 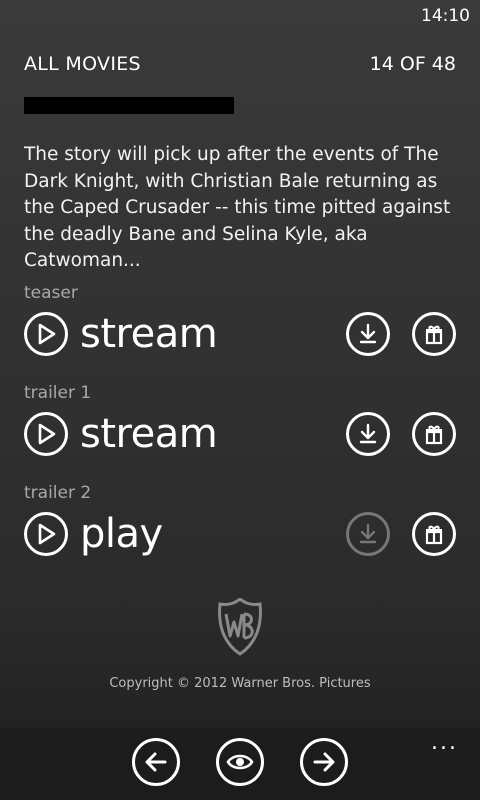 I want to click on item-counter: 14 OF 48, so click(x=412, y=64).